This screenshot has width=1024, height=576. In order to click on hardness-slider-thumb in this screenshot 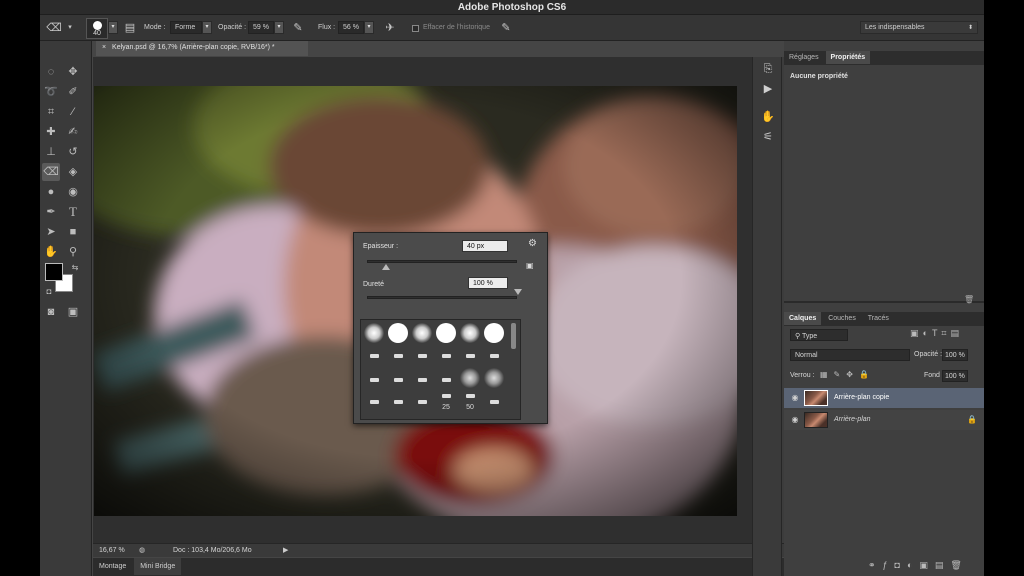, I will do `click(518, 292)`.